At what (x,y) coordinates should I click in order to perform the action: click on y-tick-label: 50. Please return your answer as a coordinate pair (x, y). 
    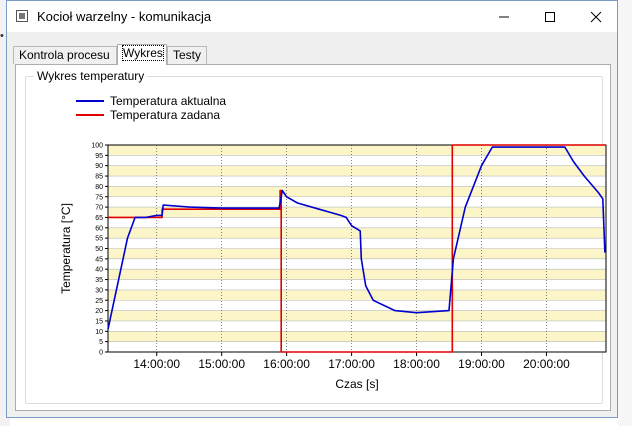
    Looking at the image, I should click on (99, 249).